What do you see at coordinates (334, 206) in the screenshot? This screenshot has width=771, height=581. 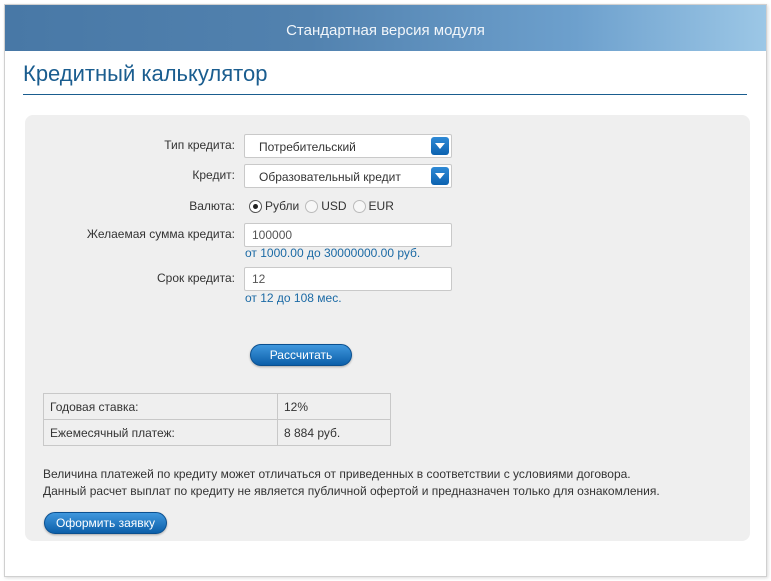 I see `currency-option-label: USD` at bounding box center [334, 206].